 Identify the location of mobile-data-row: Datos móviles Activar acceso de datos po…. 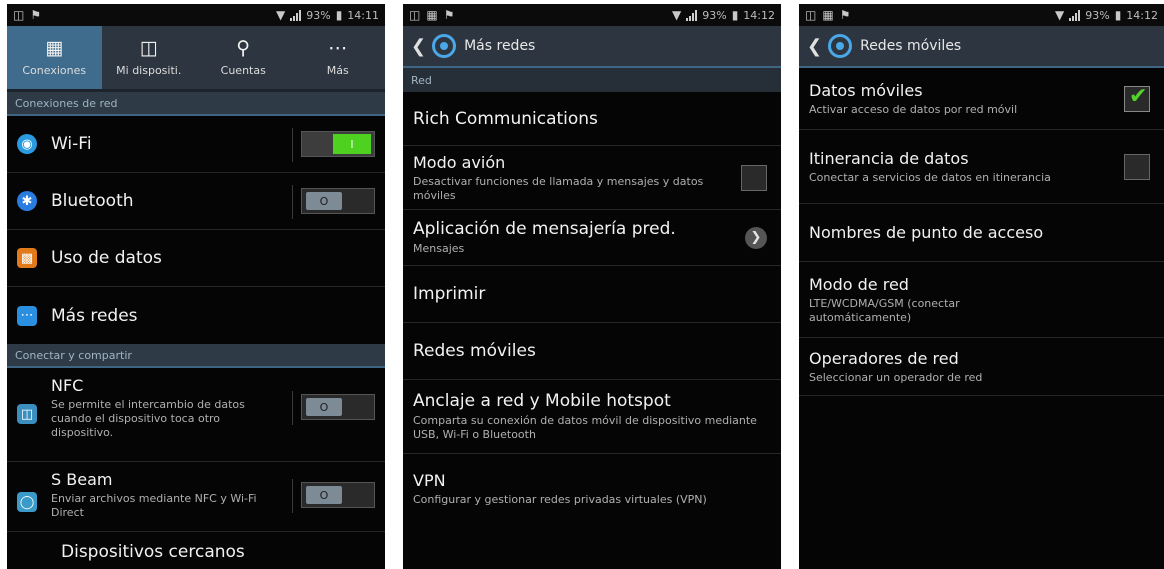
(981, 99).